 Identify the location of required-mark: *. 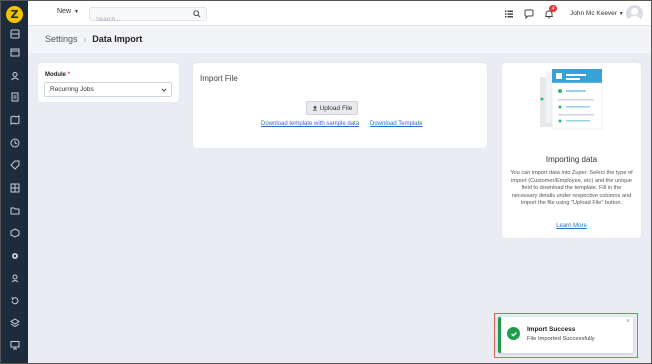
(69, 75).